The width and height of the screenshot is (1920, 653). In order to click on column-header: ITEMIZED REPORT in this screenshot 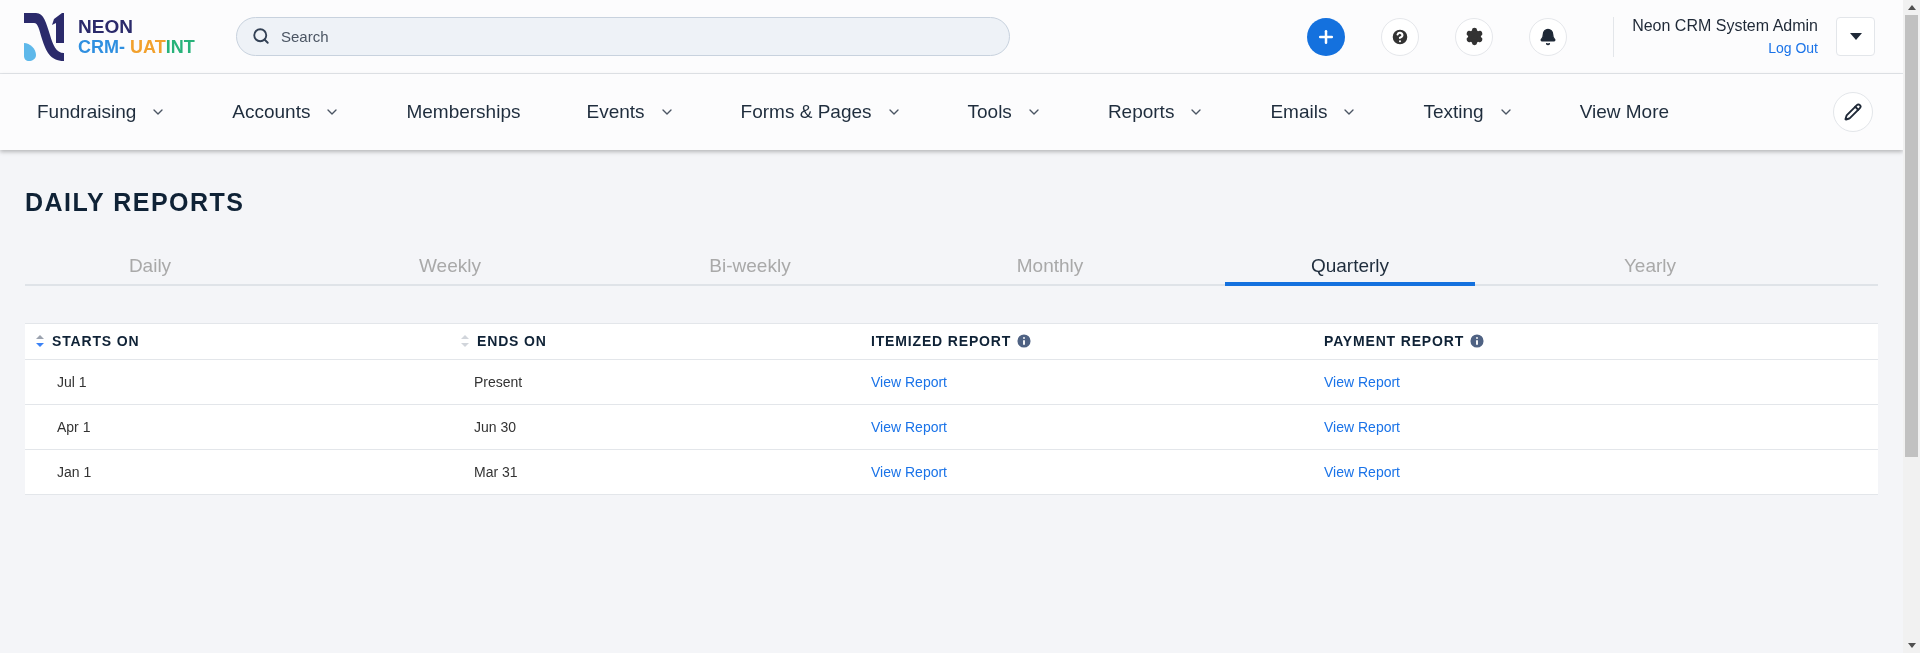, I will do `click(941, 341)`.